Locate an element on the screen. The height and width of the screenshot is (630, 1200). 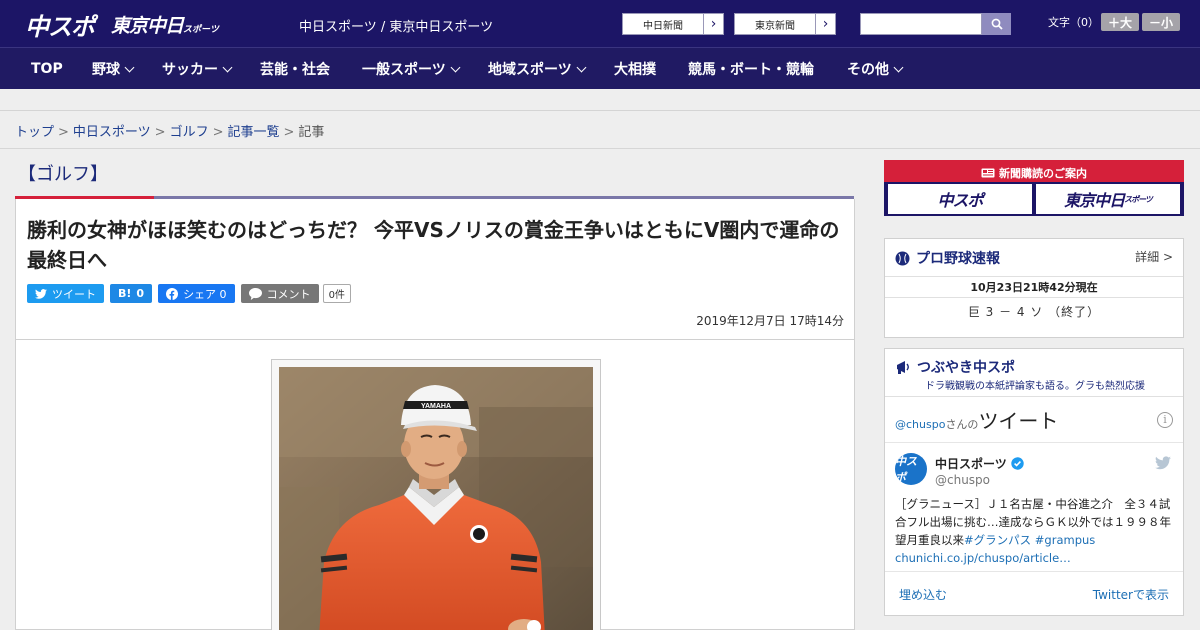
subscription-banner: 新聞購読のご案内 中スポ 東京中日 スポーツ is located at coordinates (1034, 188).